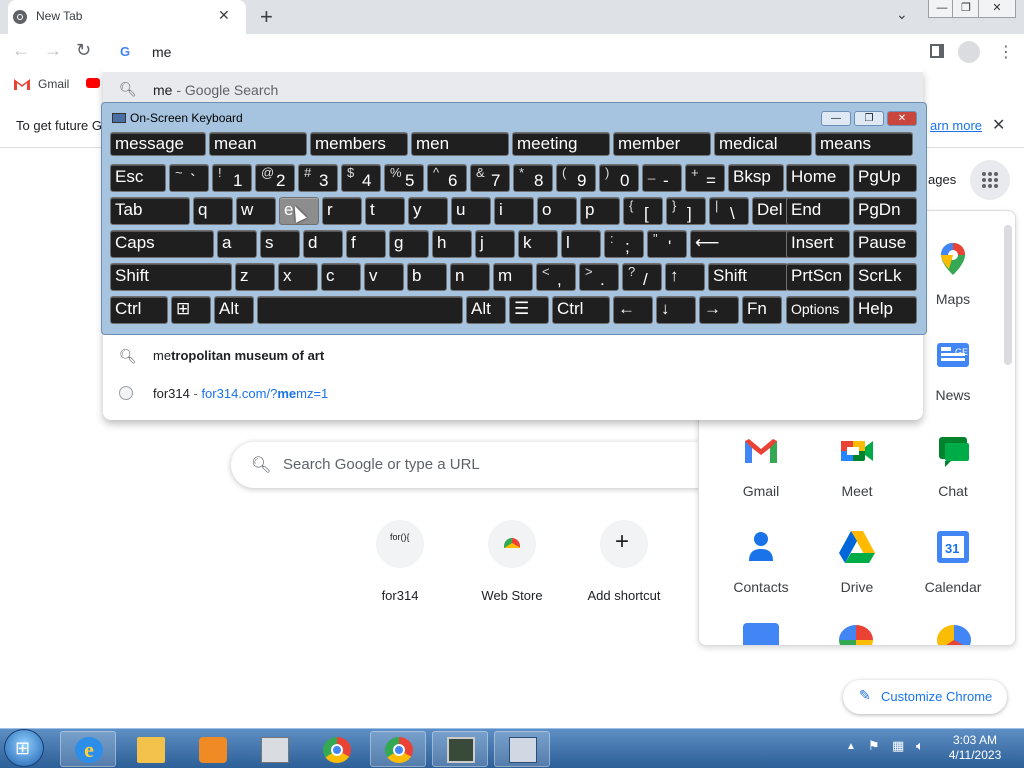  I want to click on osk-key-End: End, so click(818, 211).